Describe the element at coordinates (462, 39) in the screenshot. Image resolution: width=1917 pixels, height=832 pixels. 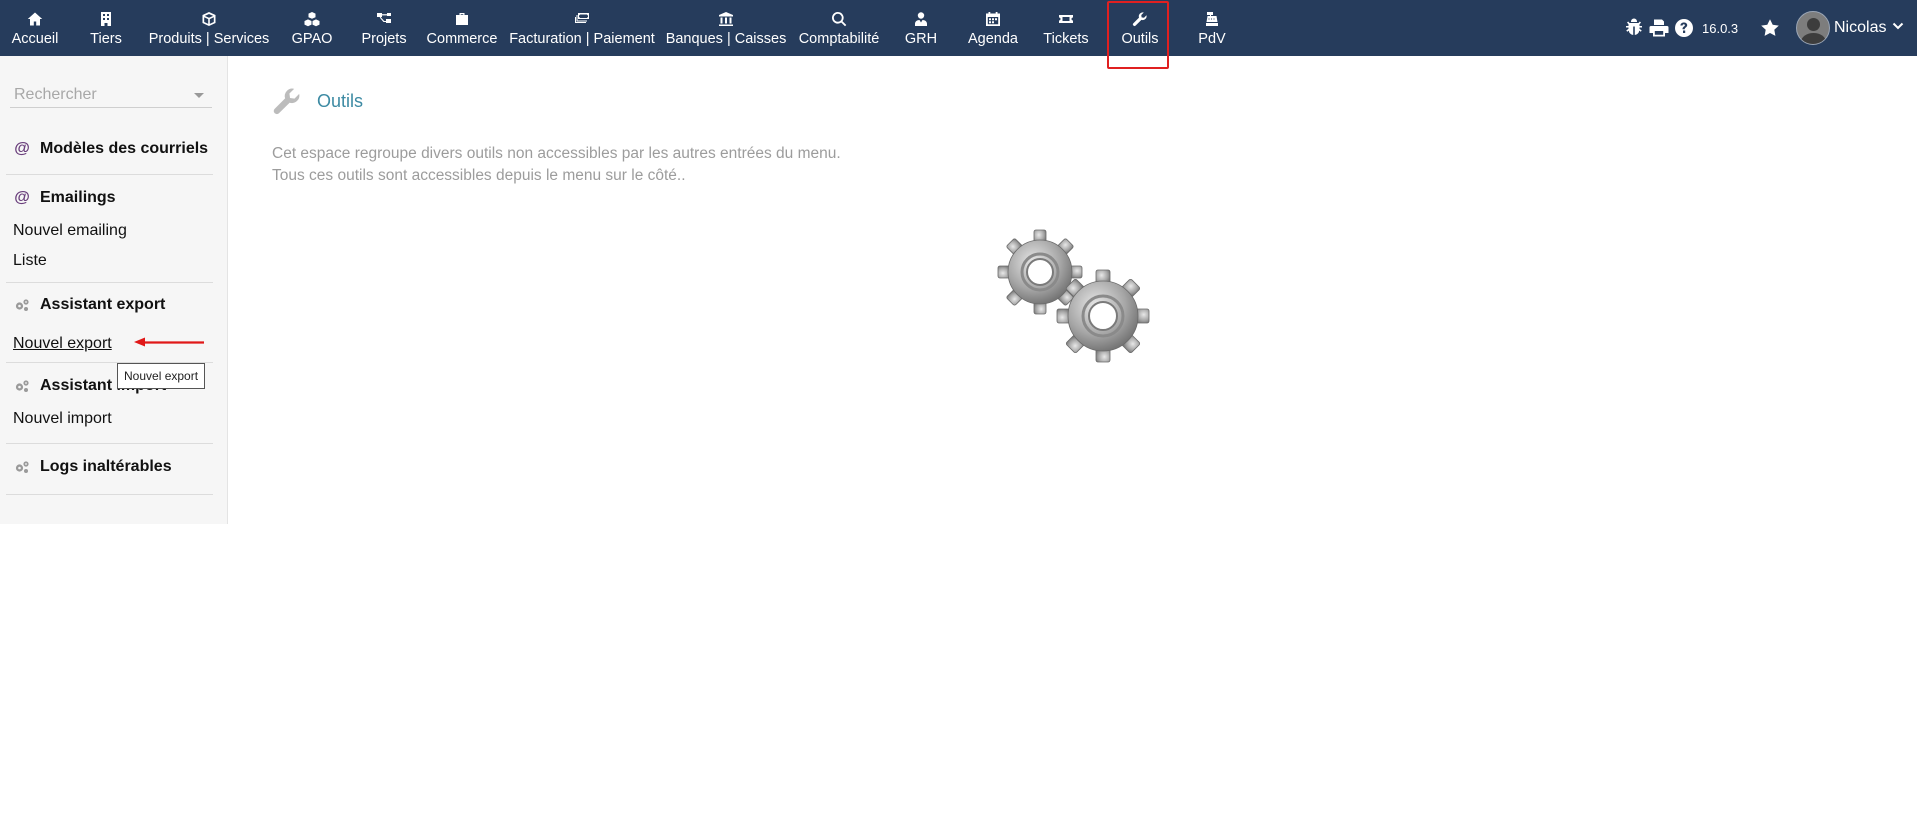
I see `menu-label: Commerce` at that location.